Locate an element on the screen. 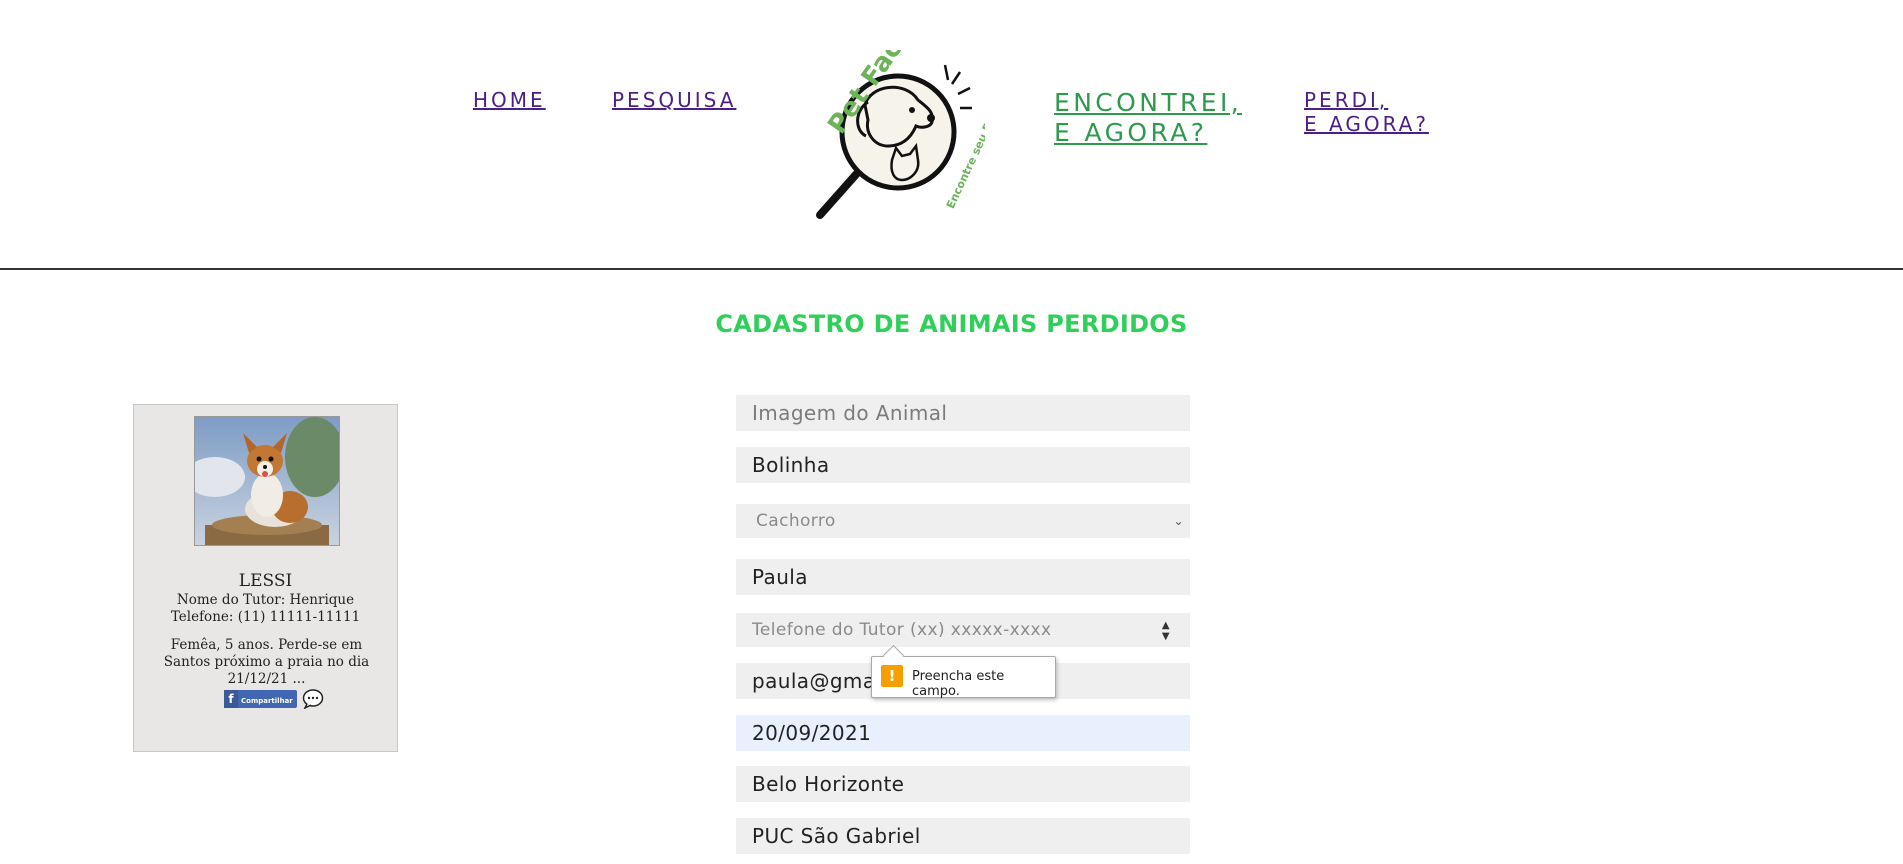 The width and height of the screenshot is (1903, 864). facebook-icon: f is located at coordinates (231, 699).